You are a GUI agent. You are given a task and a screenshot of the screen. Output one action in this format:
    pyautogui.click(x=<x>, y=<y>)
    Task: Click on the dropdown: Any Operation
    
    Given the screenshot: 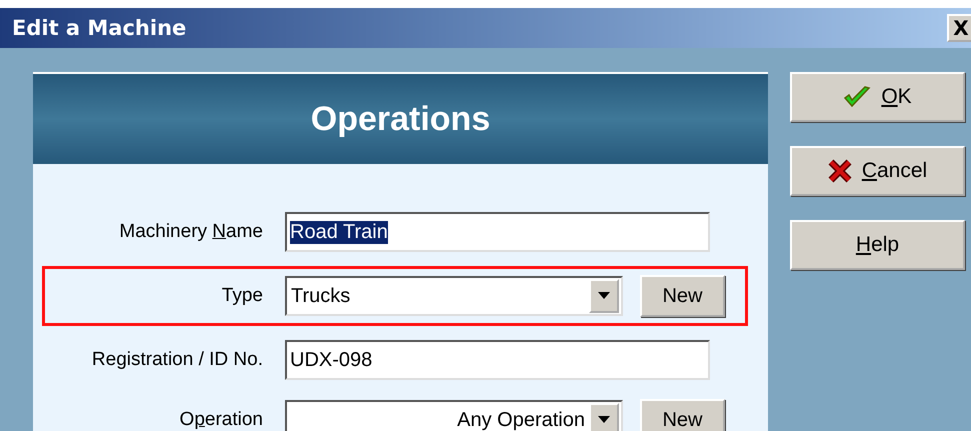 What is the action you would take?
    pyautogui.click(x=454, y=415)
    